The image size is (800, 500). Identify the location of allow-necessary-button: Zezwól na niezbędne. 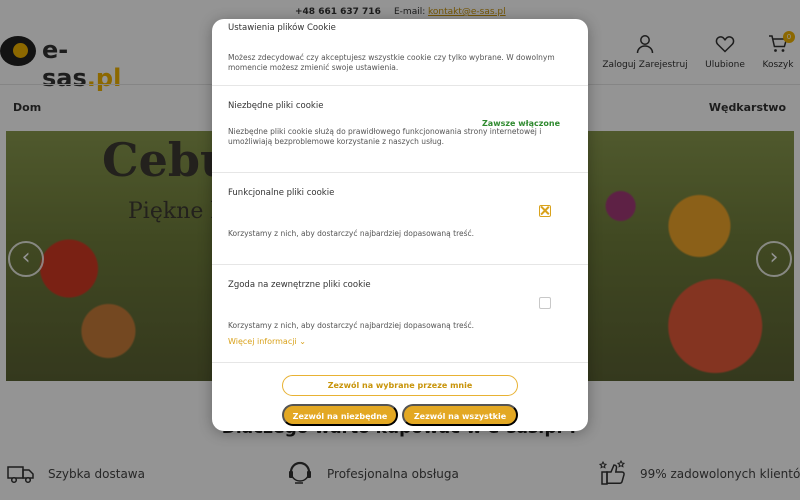
(340, 415).